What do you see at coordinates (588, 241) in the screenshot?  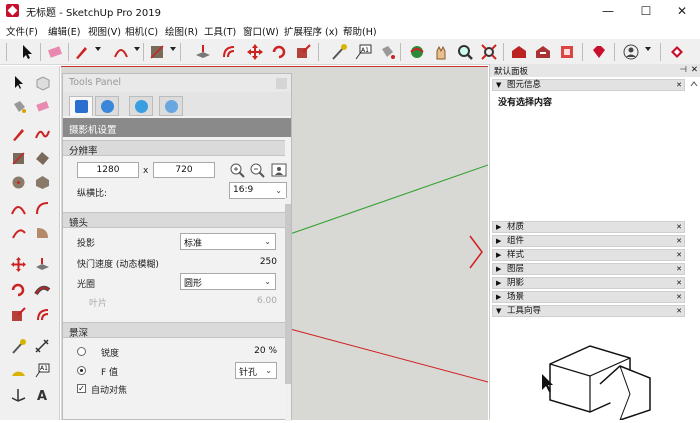 I see `components-panel-header: ▶ 组件 ✕` at bounding box center [588, 241].